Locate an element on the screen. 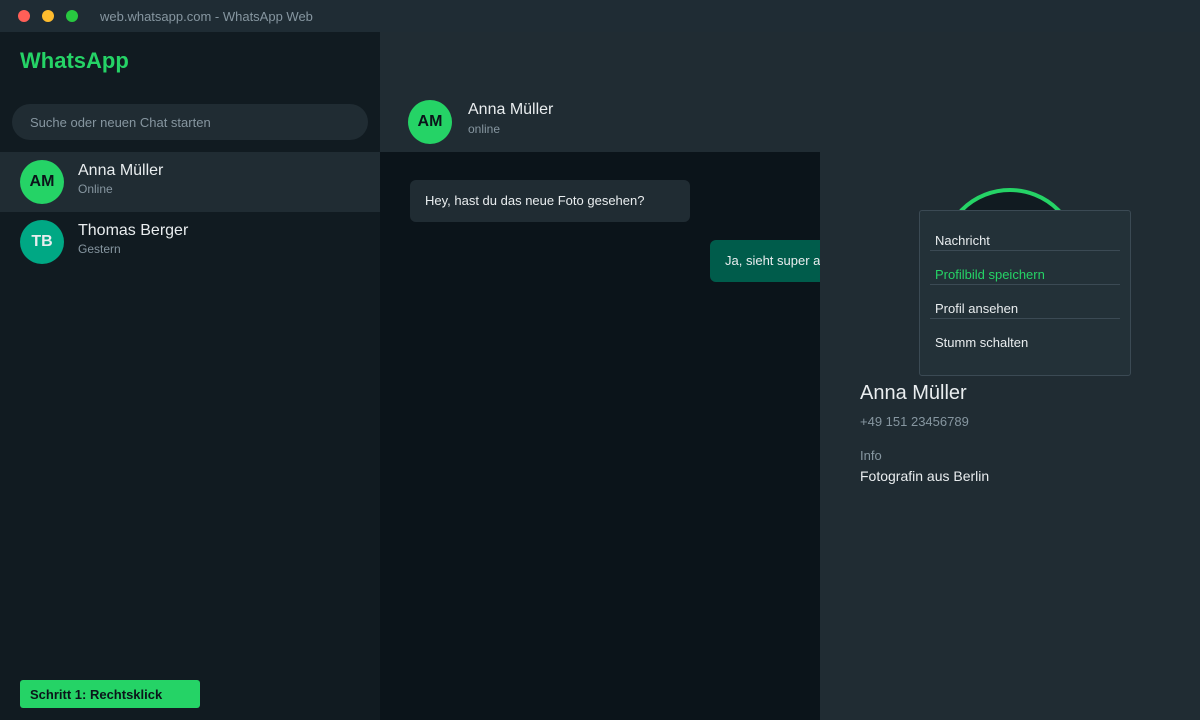 Image resolution: width=1200 pixels, height=720 pixels. chat-name: Anna Müller is located at coordinates (121, 170).